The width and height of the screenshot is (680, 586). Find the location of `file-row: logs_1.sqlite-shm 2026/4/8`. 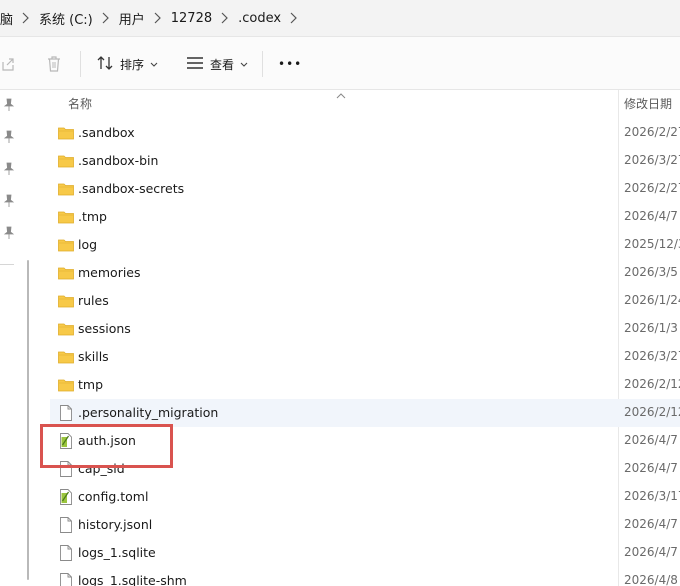

file-row: logs_1.sqlite-shm 2026/4/8 is located at coordinates (365, 576).